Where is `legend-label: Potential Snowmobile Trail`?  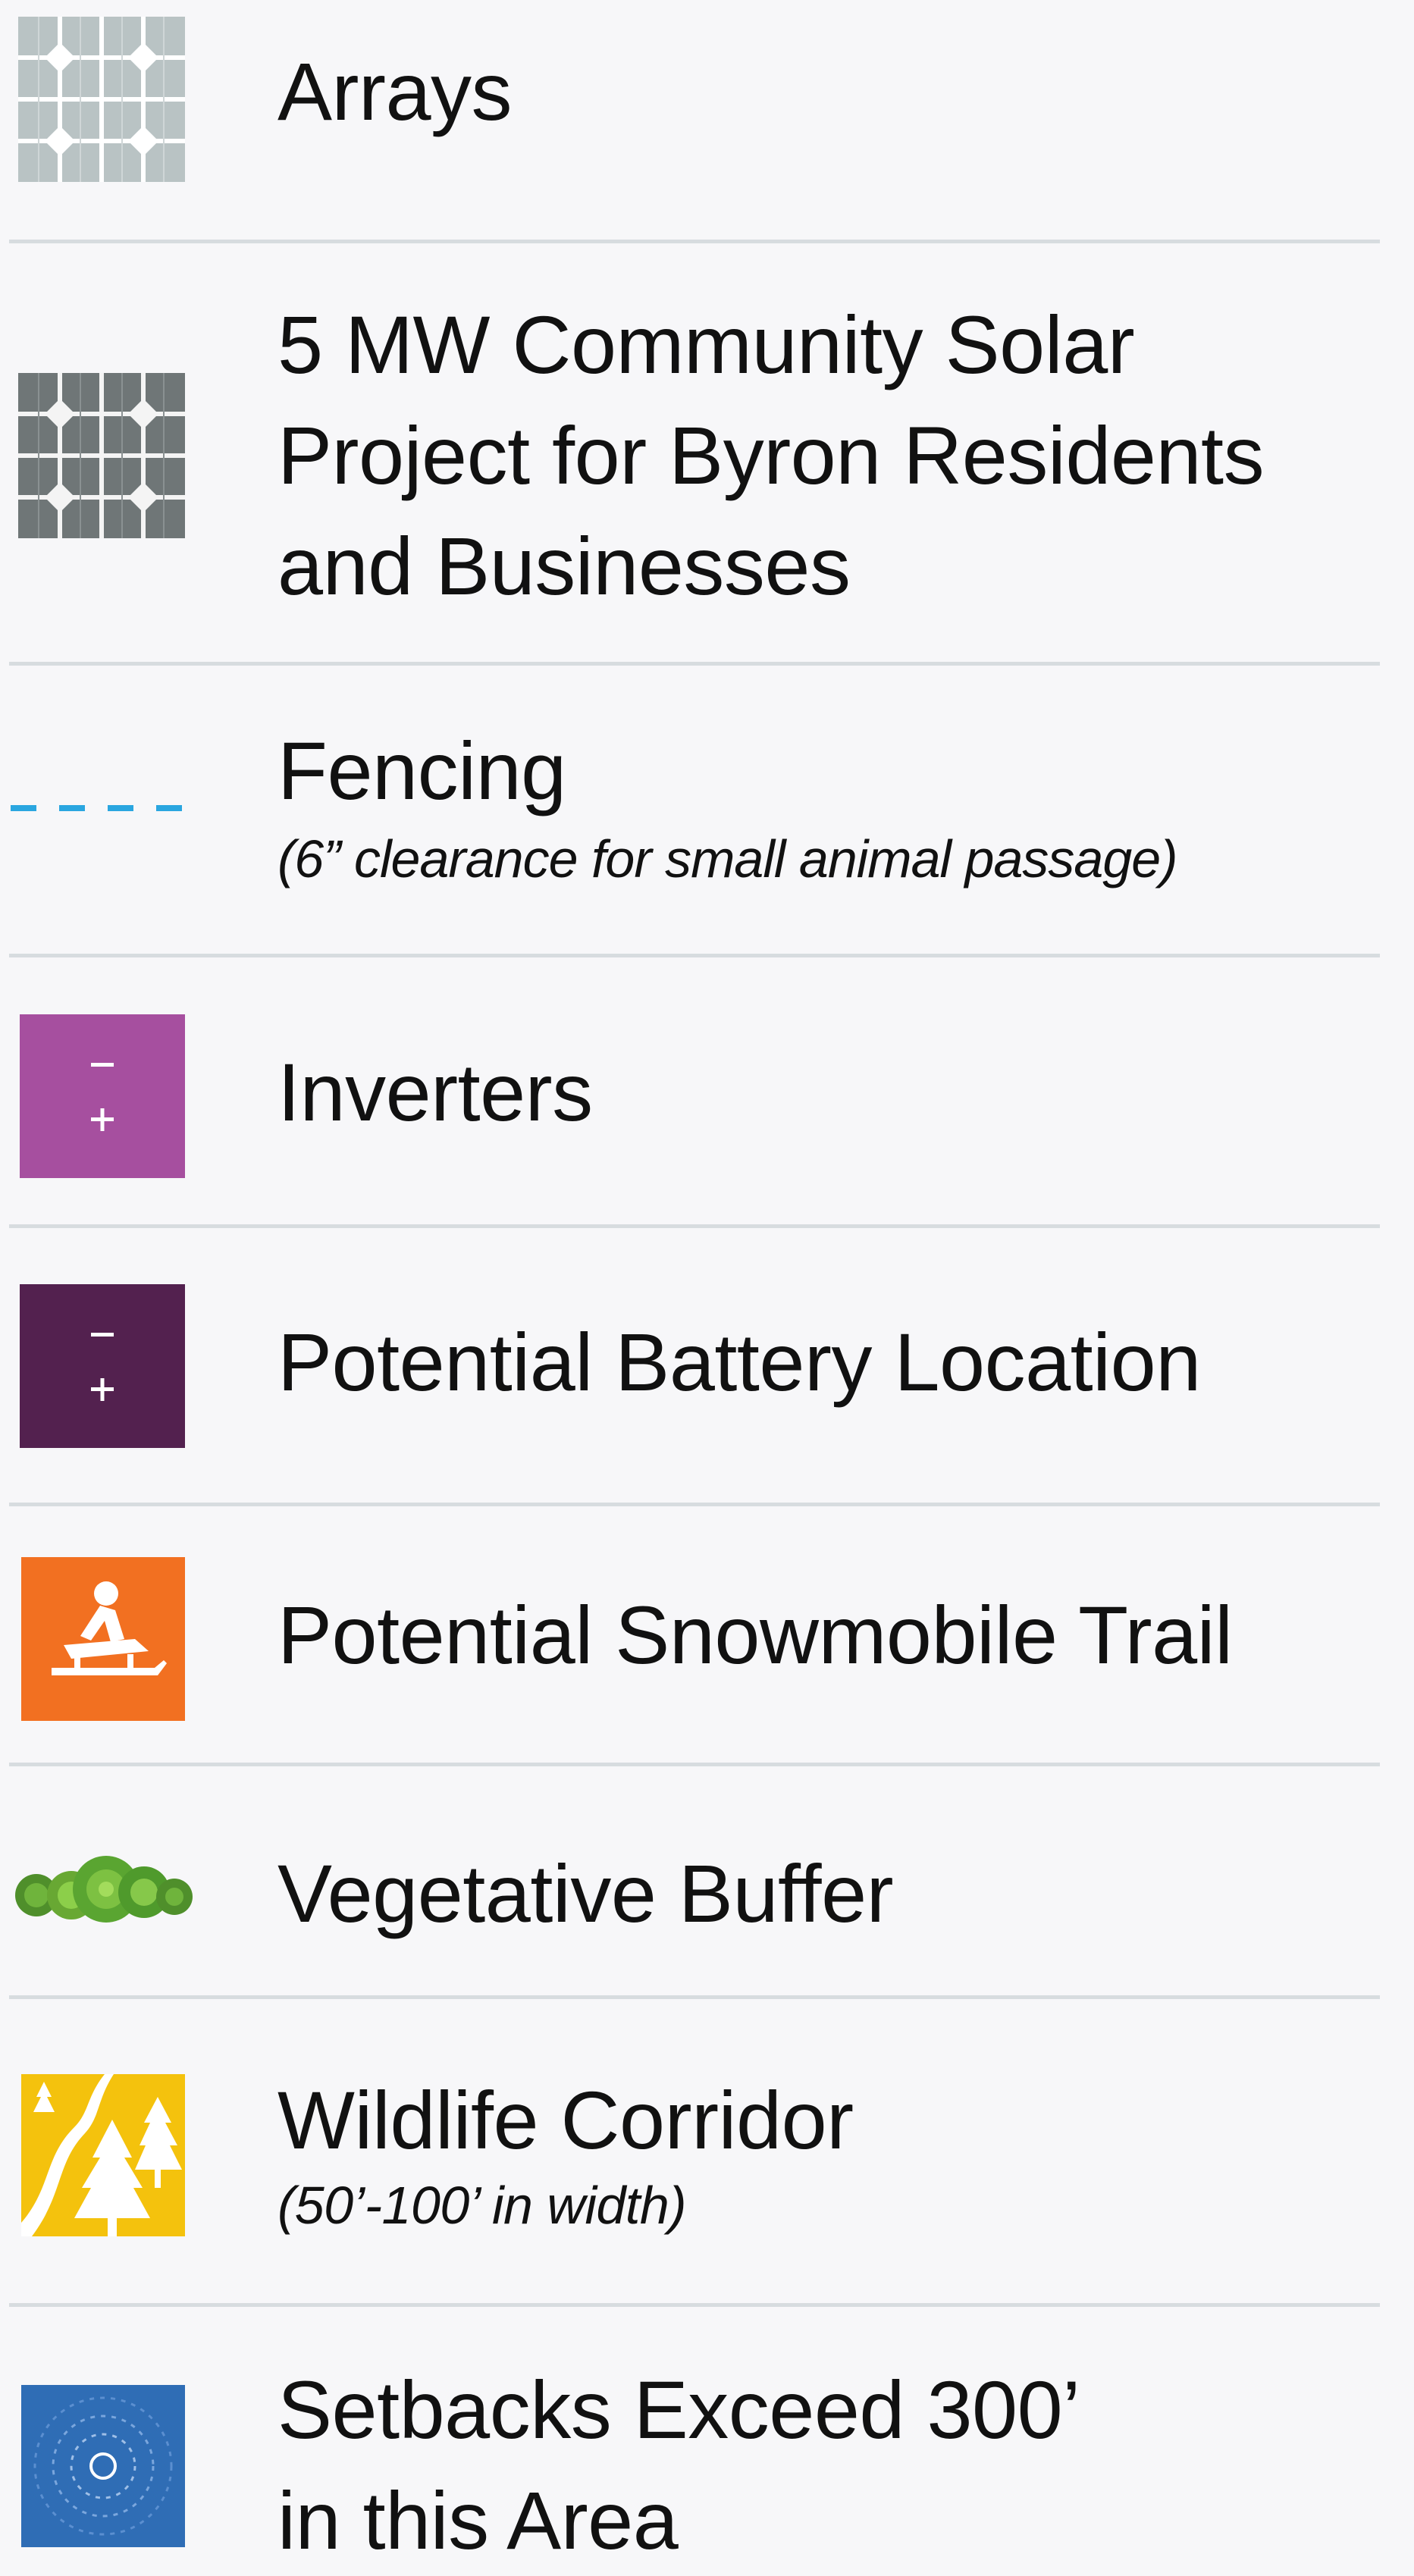 legend-label: Potential Snowmobile Trail is located at coordinates (755, 1635).